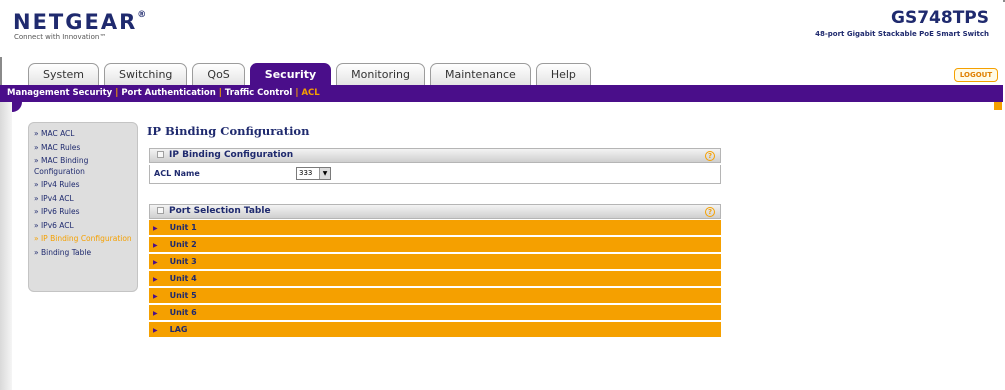  What do you see at coordinates (85, 226) in the screenshot?
I see `sidebar-item-ipv6-acl: » IPv6 ACL` at bounding box center [85, 226].